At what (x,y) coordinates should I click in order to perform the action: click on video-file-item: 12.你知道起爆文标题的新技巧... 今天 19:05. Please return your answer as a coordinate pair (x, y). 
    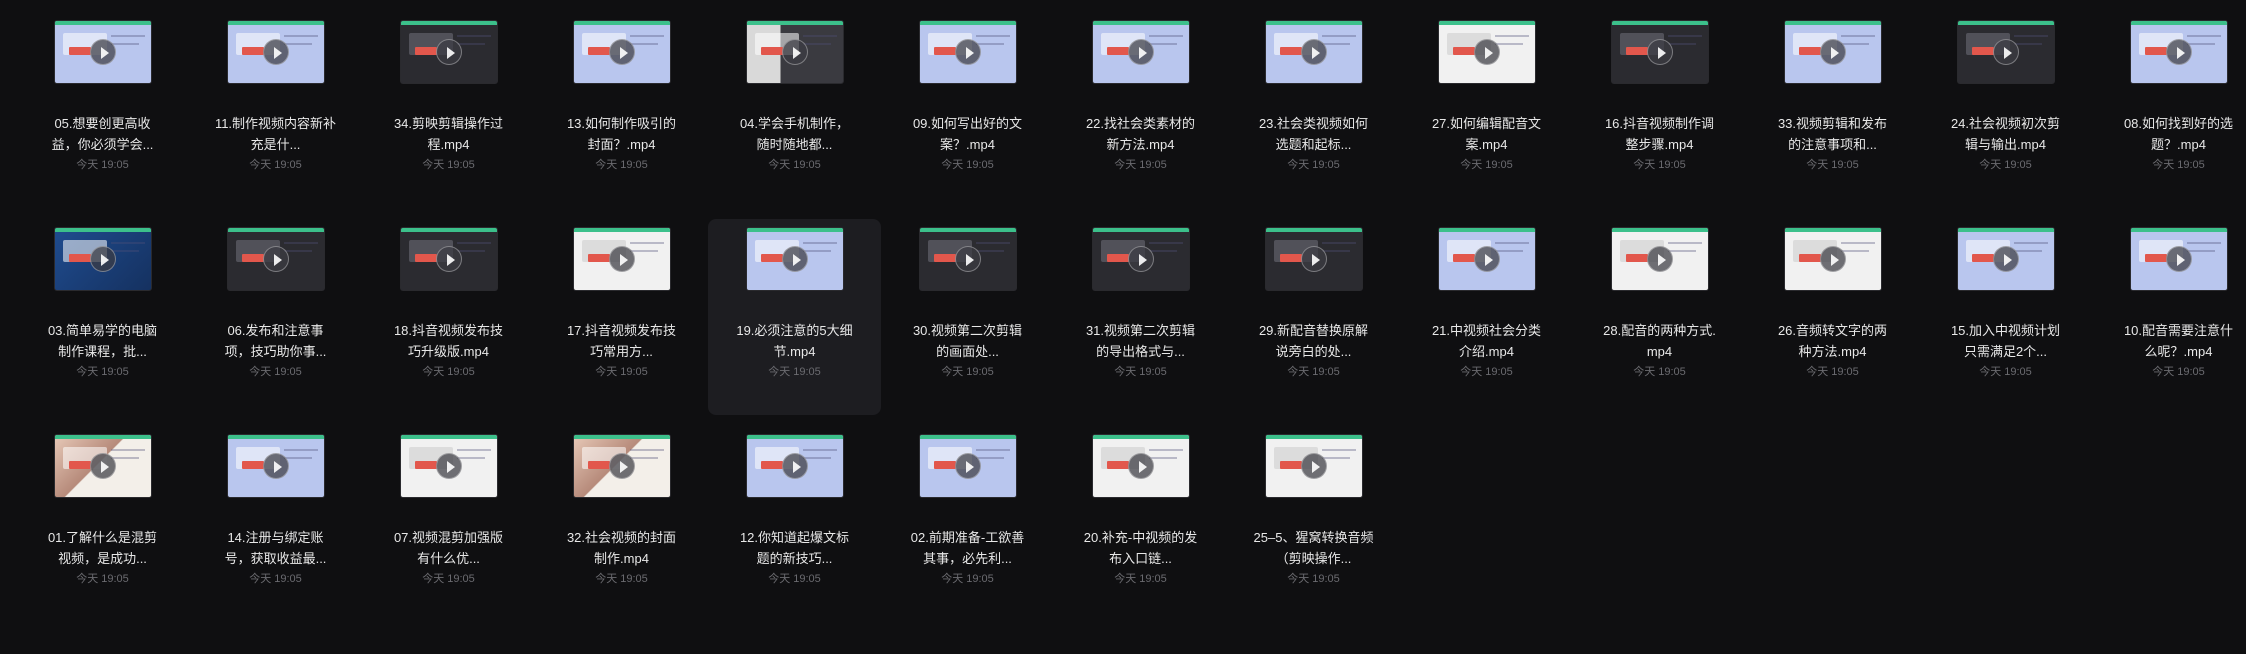
    Looking at the image, I should click on (794, 524).